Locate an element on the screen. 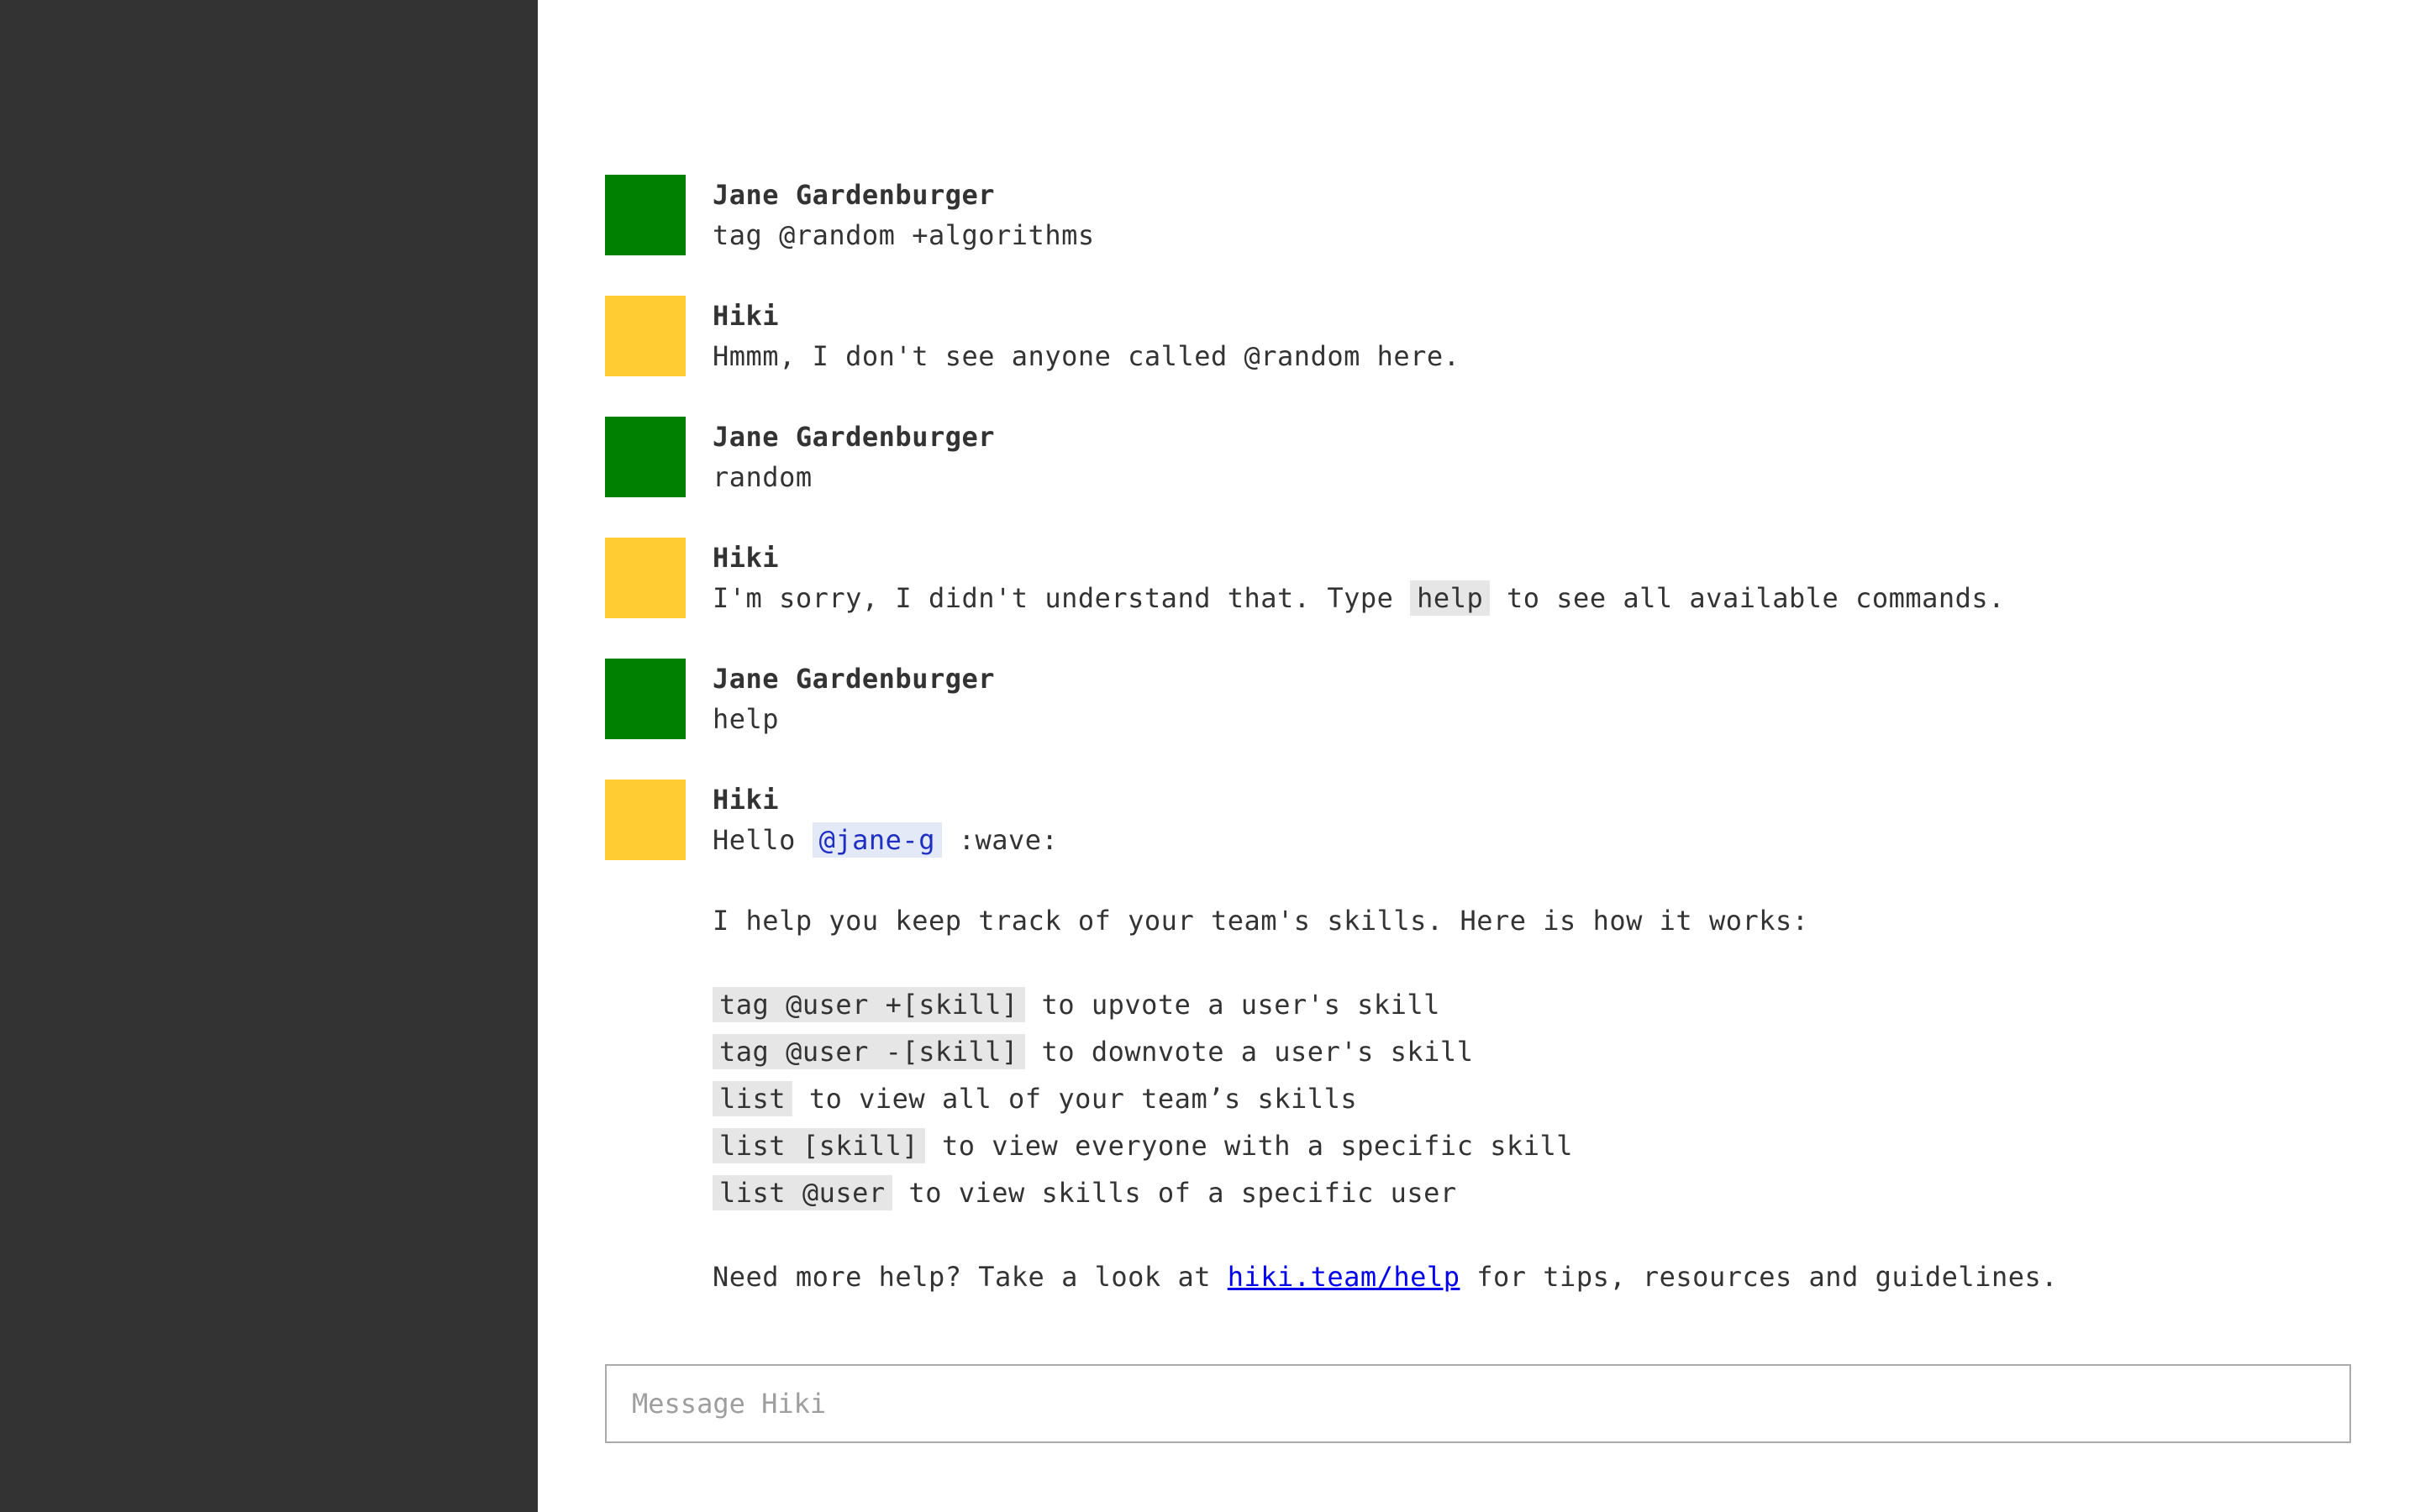 This screenshot has height=1512, width=2420. message-body: Jane Gardenburger random is located at coordinates (1533, 457).